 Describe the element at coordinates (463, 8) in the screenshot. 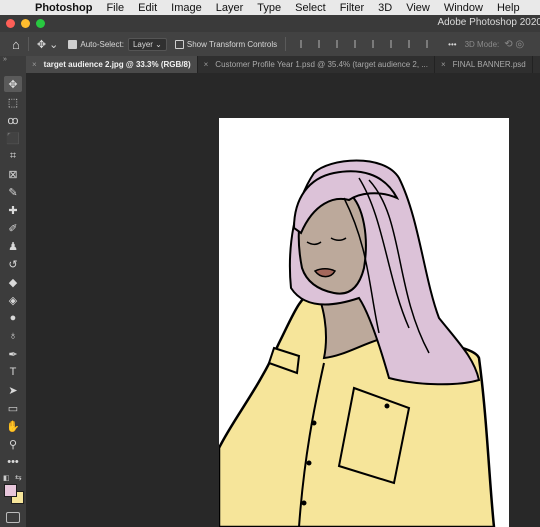

I see `menu-window: Window` at that location.